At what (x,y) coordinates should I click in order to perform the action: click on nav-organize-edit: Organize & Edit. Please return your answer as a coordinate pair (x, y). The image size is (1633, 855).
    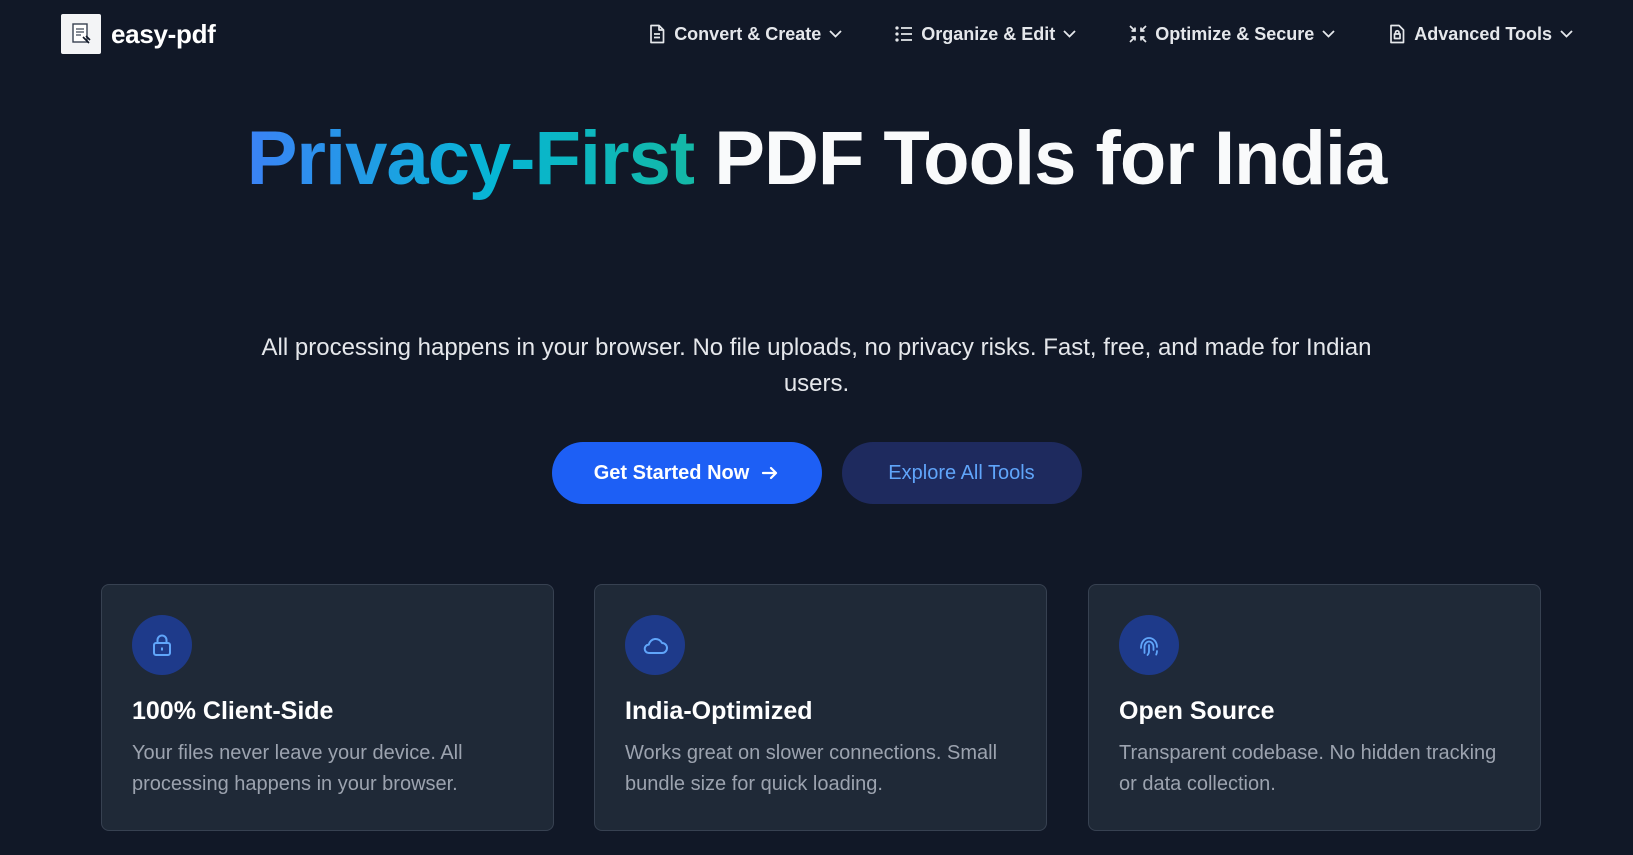
    Looking at the image, I should click on (985, 34).